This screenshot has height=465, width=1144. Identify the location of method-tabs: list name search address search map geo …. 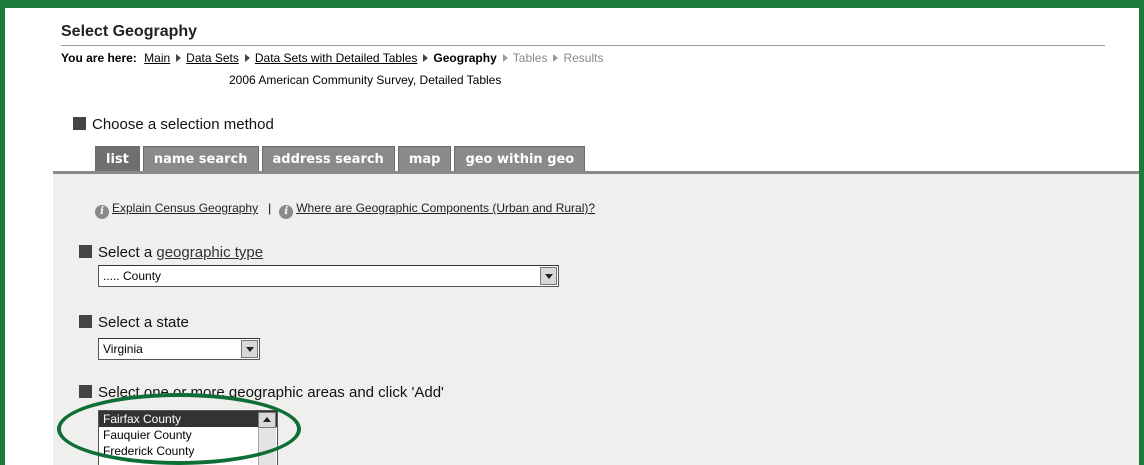
(340, 158).